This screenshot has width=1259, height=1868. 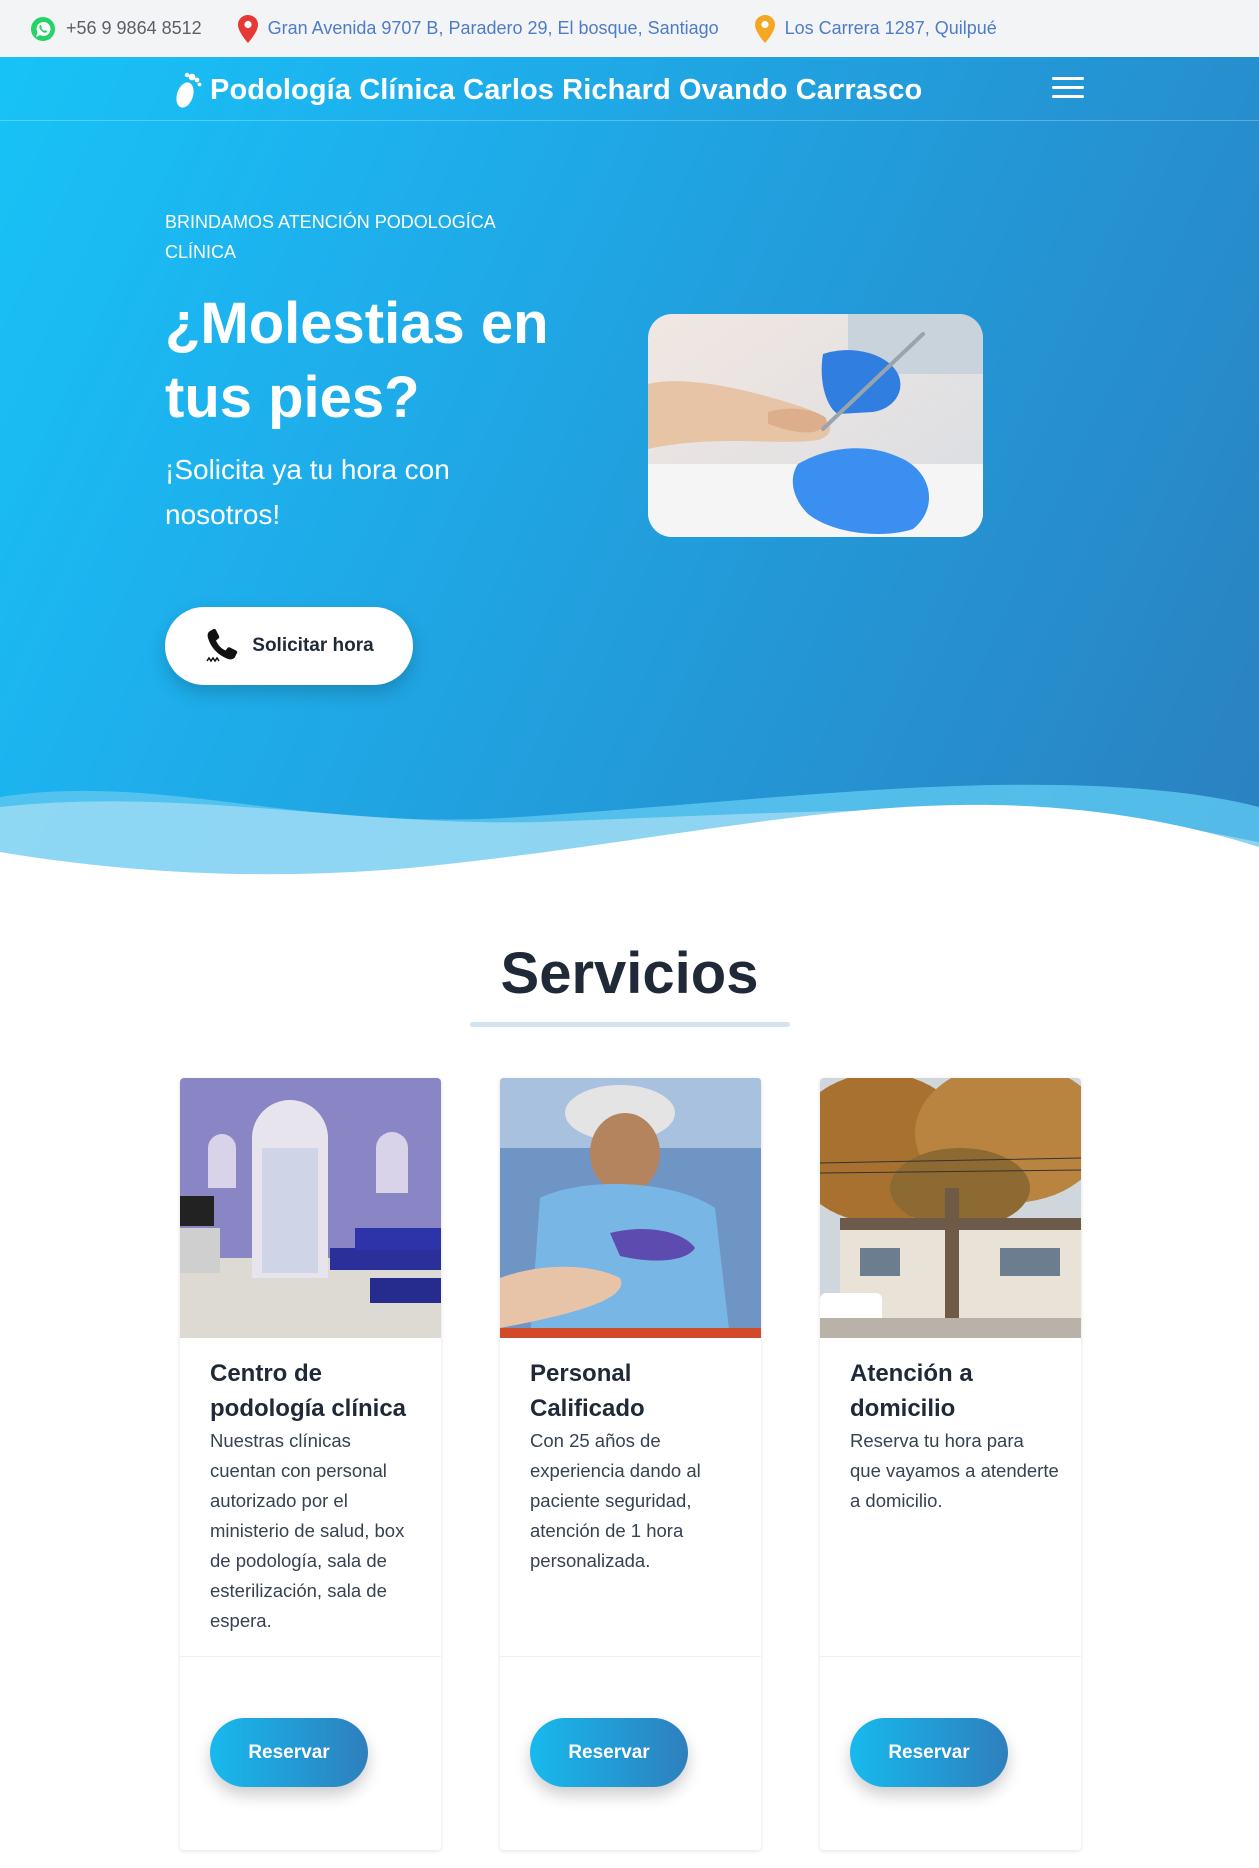 What do you see at coordinates (1068, 89) in the screenshot?
I see `hamburger-menu-icon` at bounding box center [1068, 89].